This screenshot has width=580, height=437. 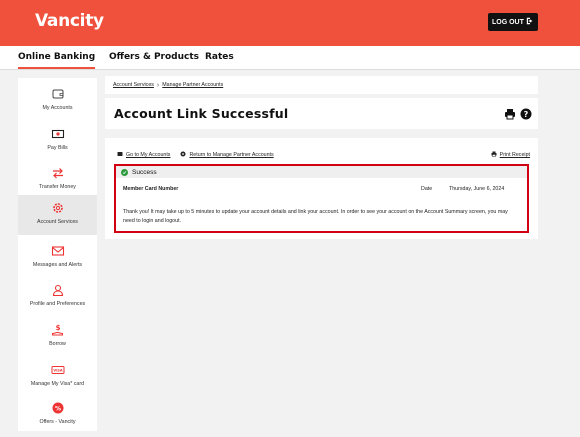 I want to click on logout-label: LOG OUT, so click(x=508, y=22).